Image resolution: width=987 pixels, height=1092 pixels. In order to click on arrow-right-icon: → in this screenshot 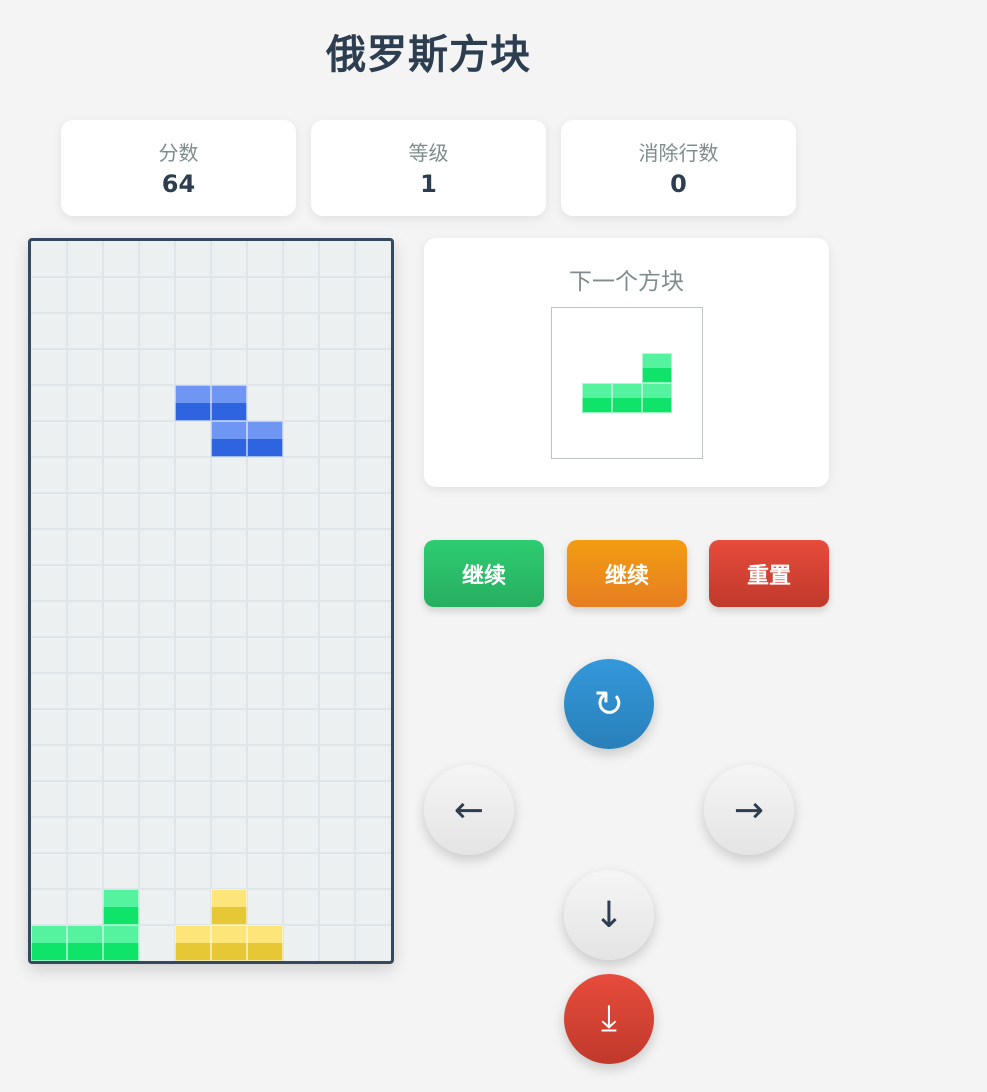, I will do `click(749, 810)`.